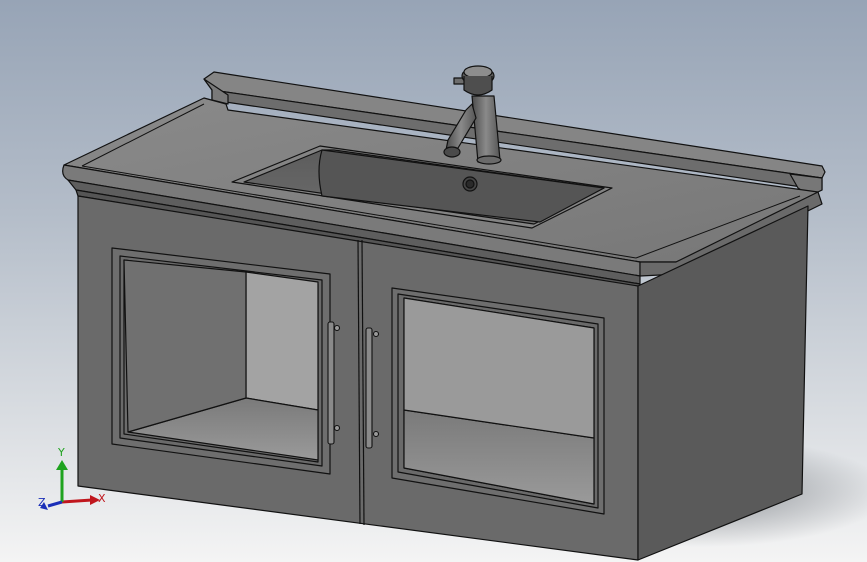  What do you see at coordinates (77, 501) in the screenshot?
I see `triad-x-axis` at bounding box center [77, 501].